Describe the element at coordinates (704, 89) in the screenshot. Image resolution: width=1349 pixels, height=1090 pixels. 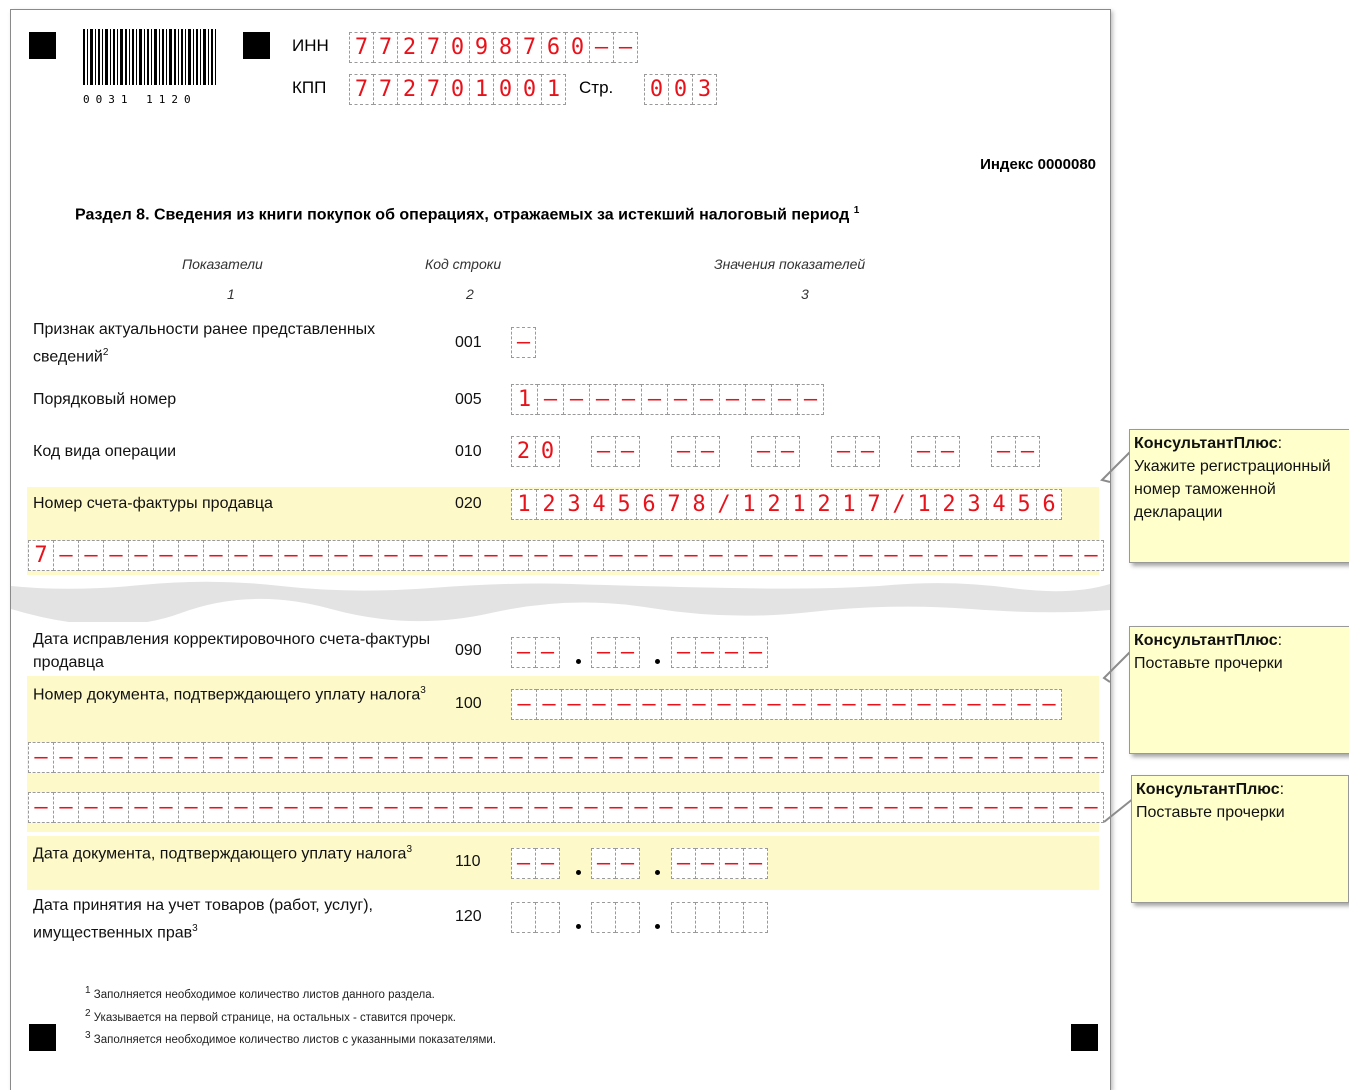
I see `form-cell: 3` at that location.